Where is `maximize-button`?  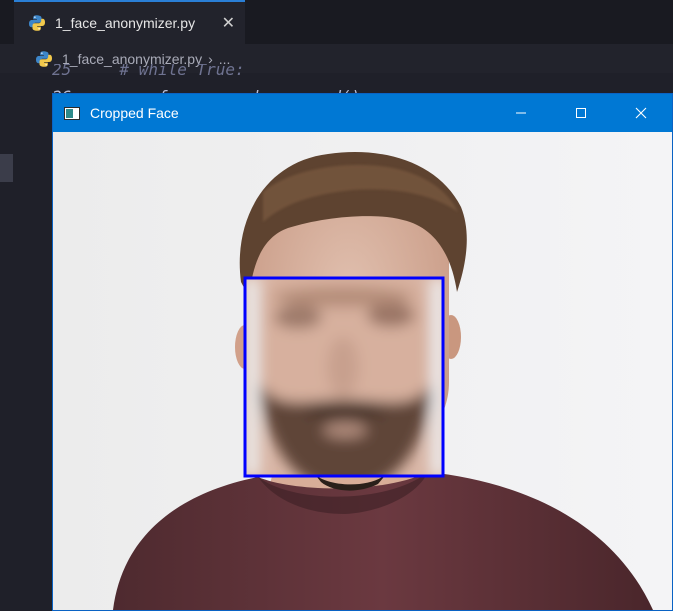 maximize-button is located at coordinates (581, 113).